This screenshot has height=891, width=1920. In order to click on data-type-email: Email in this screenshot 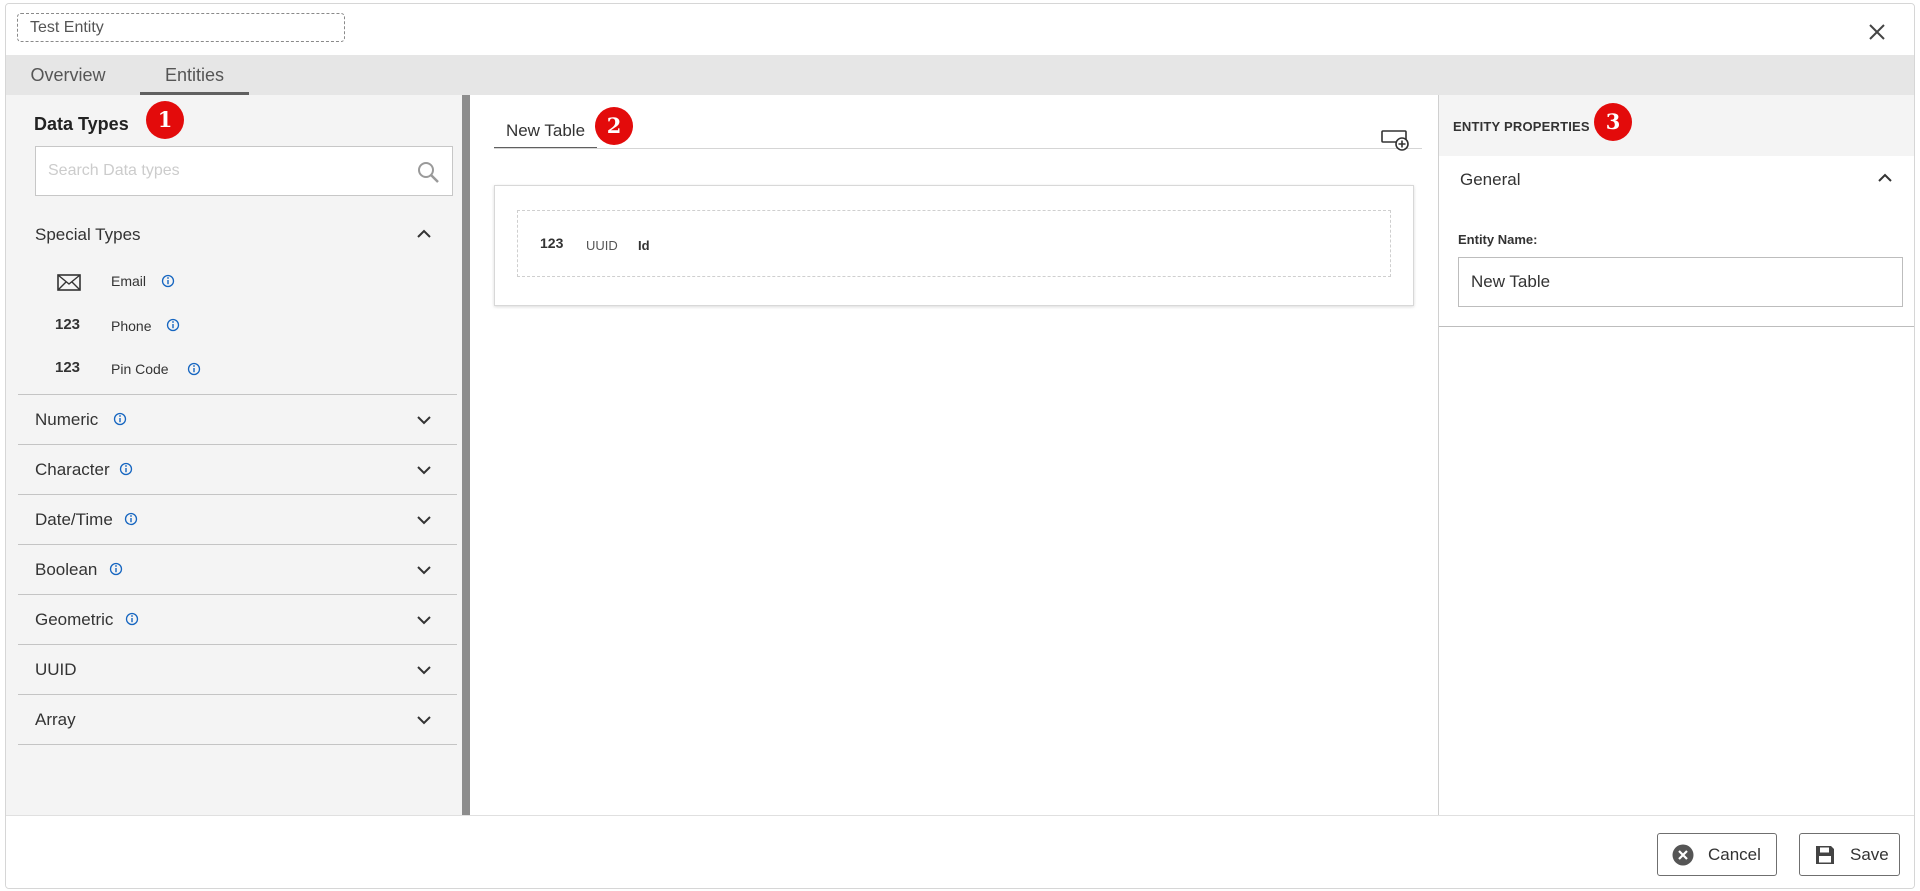, I will do `click(231, 282)`.